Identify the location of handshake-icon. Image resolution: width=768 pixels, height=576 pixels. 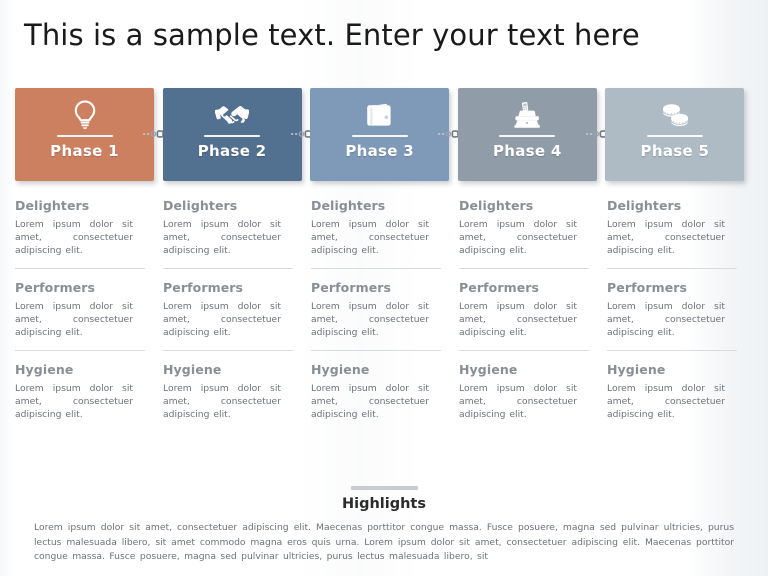
(232, 115).